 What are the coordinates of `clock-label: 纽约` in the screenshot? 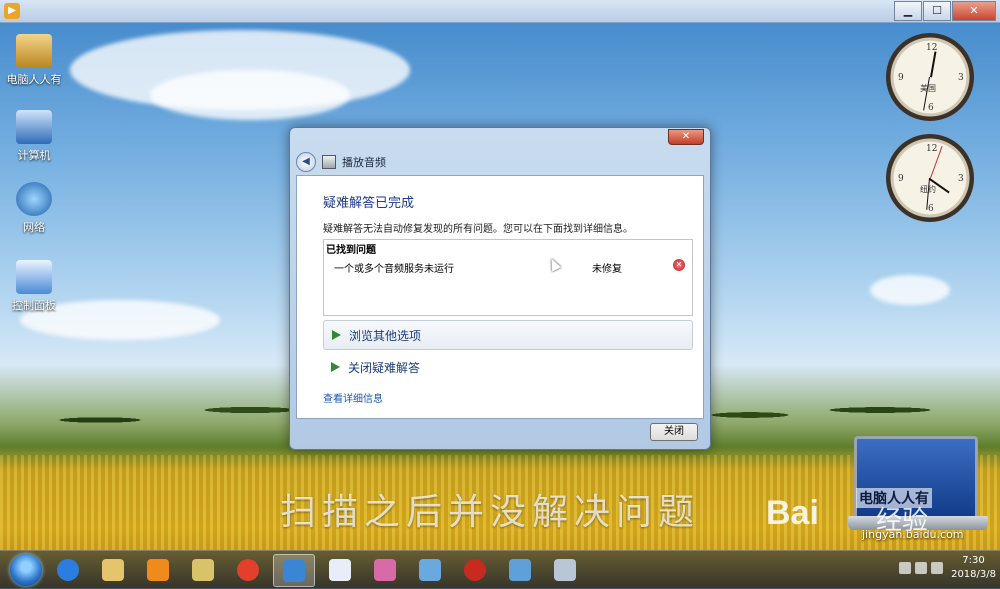 It's located at (928, 189).